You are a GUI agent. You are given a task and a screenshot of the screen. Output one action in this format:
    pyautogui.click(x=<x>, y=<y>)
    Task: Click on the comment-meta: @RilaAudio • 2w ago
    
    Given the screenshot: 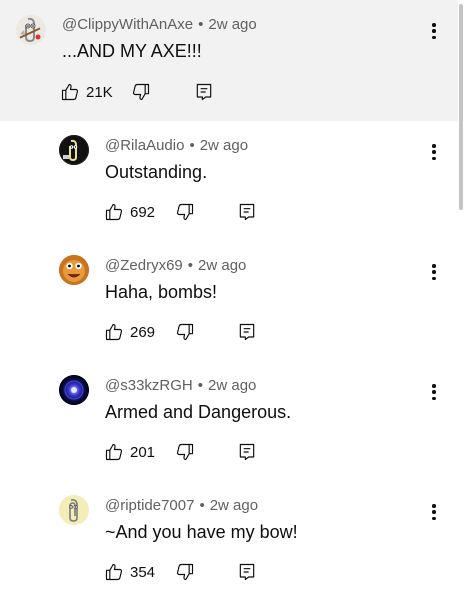 What is the action you would take?
    pyautogui.click(x=176, y=145)
    